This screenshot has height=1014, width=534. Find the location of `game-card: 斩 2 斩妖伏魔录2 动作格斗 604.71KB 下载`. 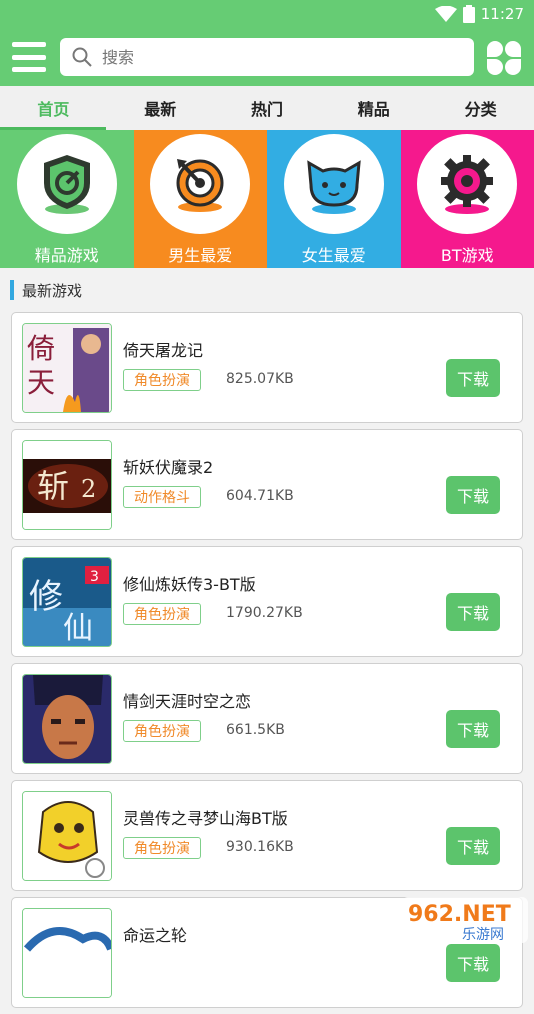

game-card: 斩 2 斩妖伏魔录2 动作格斗 604.71KB 下载 is located at coordinates (267, 484).